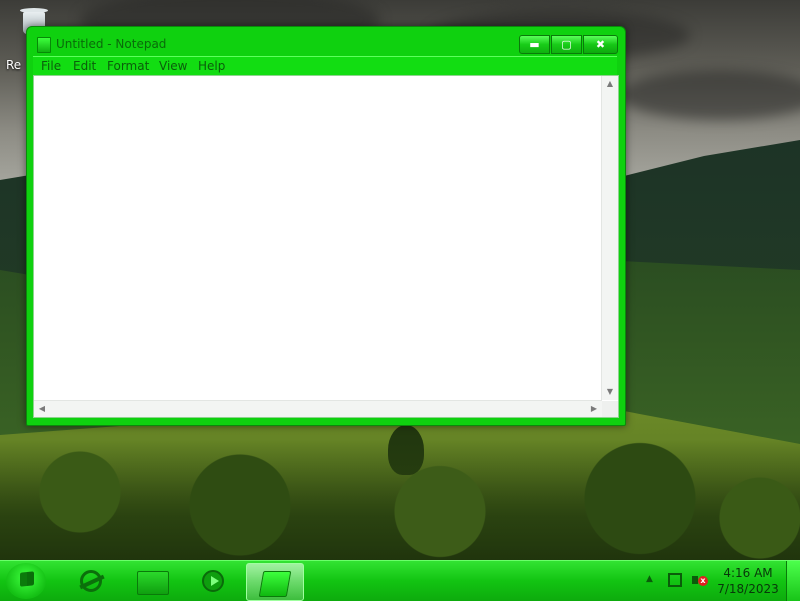 The height and width of the screenshot is (601, 800). Describe the element at coordinates (42, 409) in the screenshot. I see `scroll-left-icon: ◀` at that location.